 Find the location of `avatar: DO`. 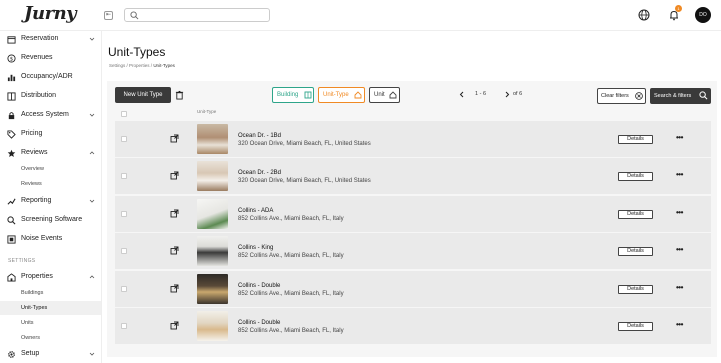

avatar: DO is located at coordinates (703, 15).